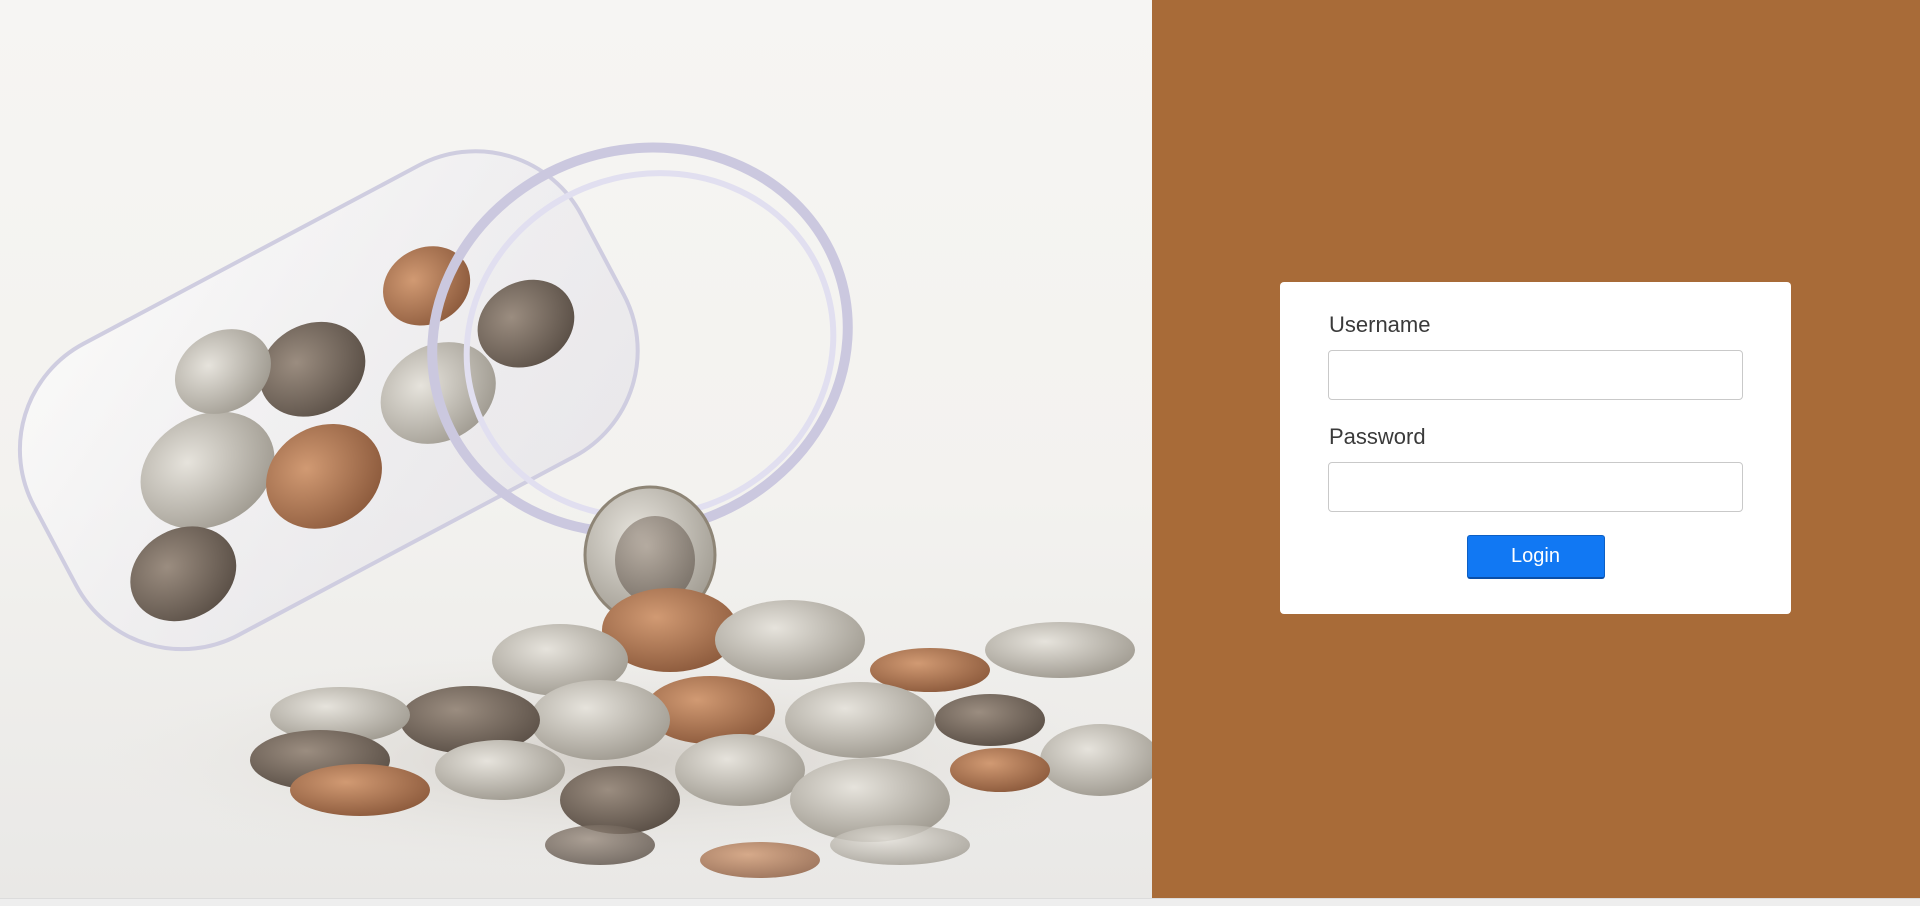 Image resolution: width=1920 pixels, height=906 pixels. Describe the element at coordinates (1535, 557) in the screenshot. I see `login-button: Login` at that location.